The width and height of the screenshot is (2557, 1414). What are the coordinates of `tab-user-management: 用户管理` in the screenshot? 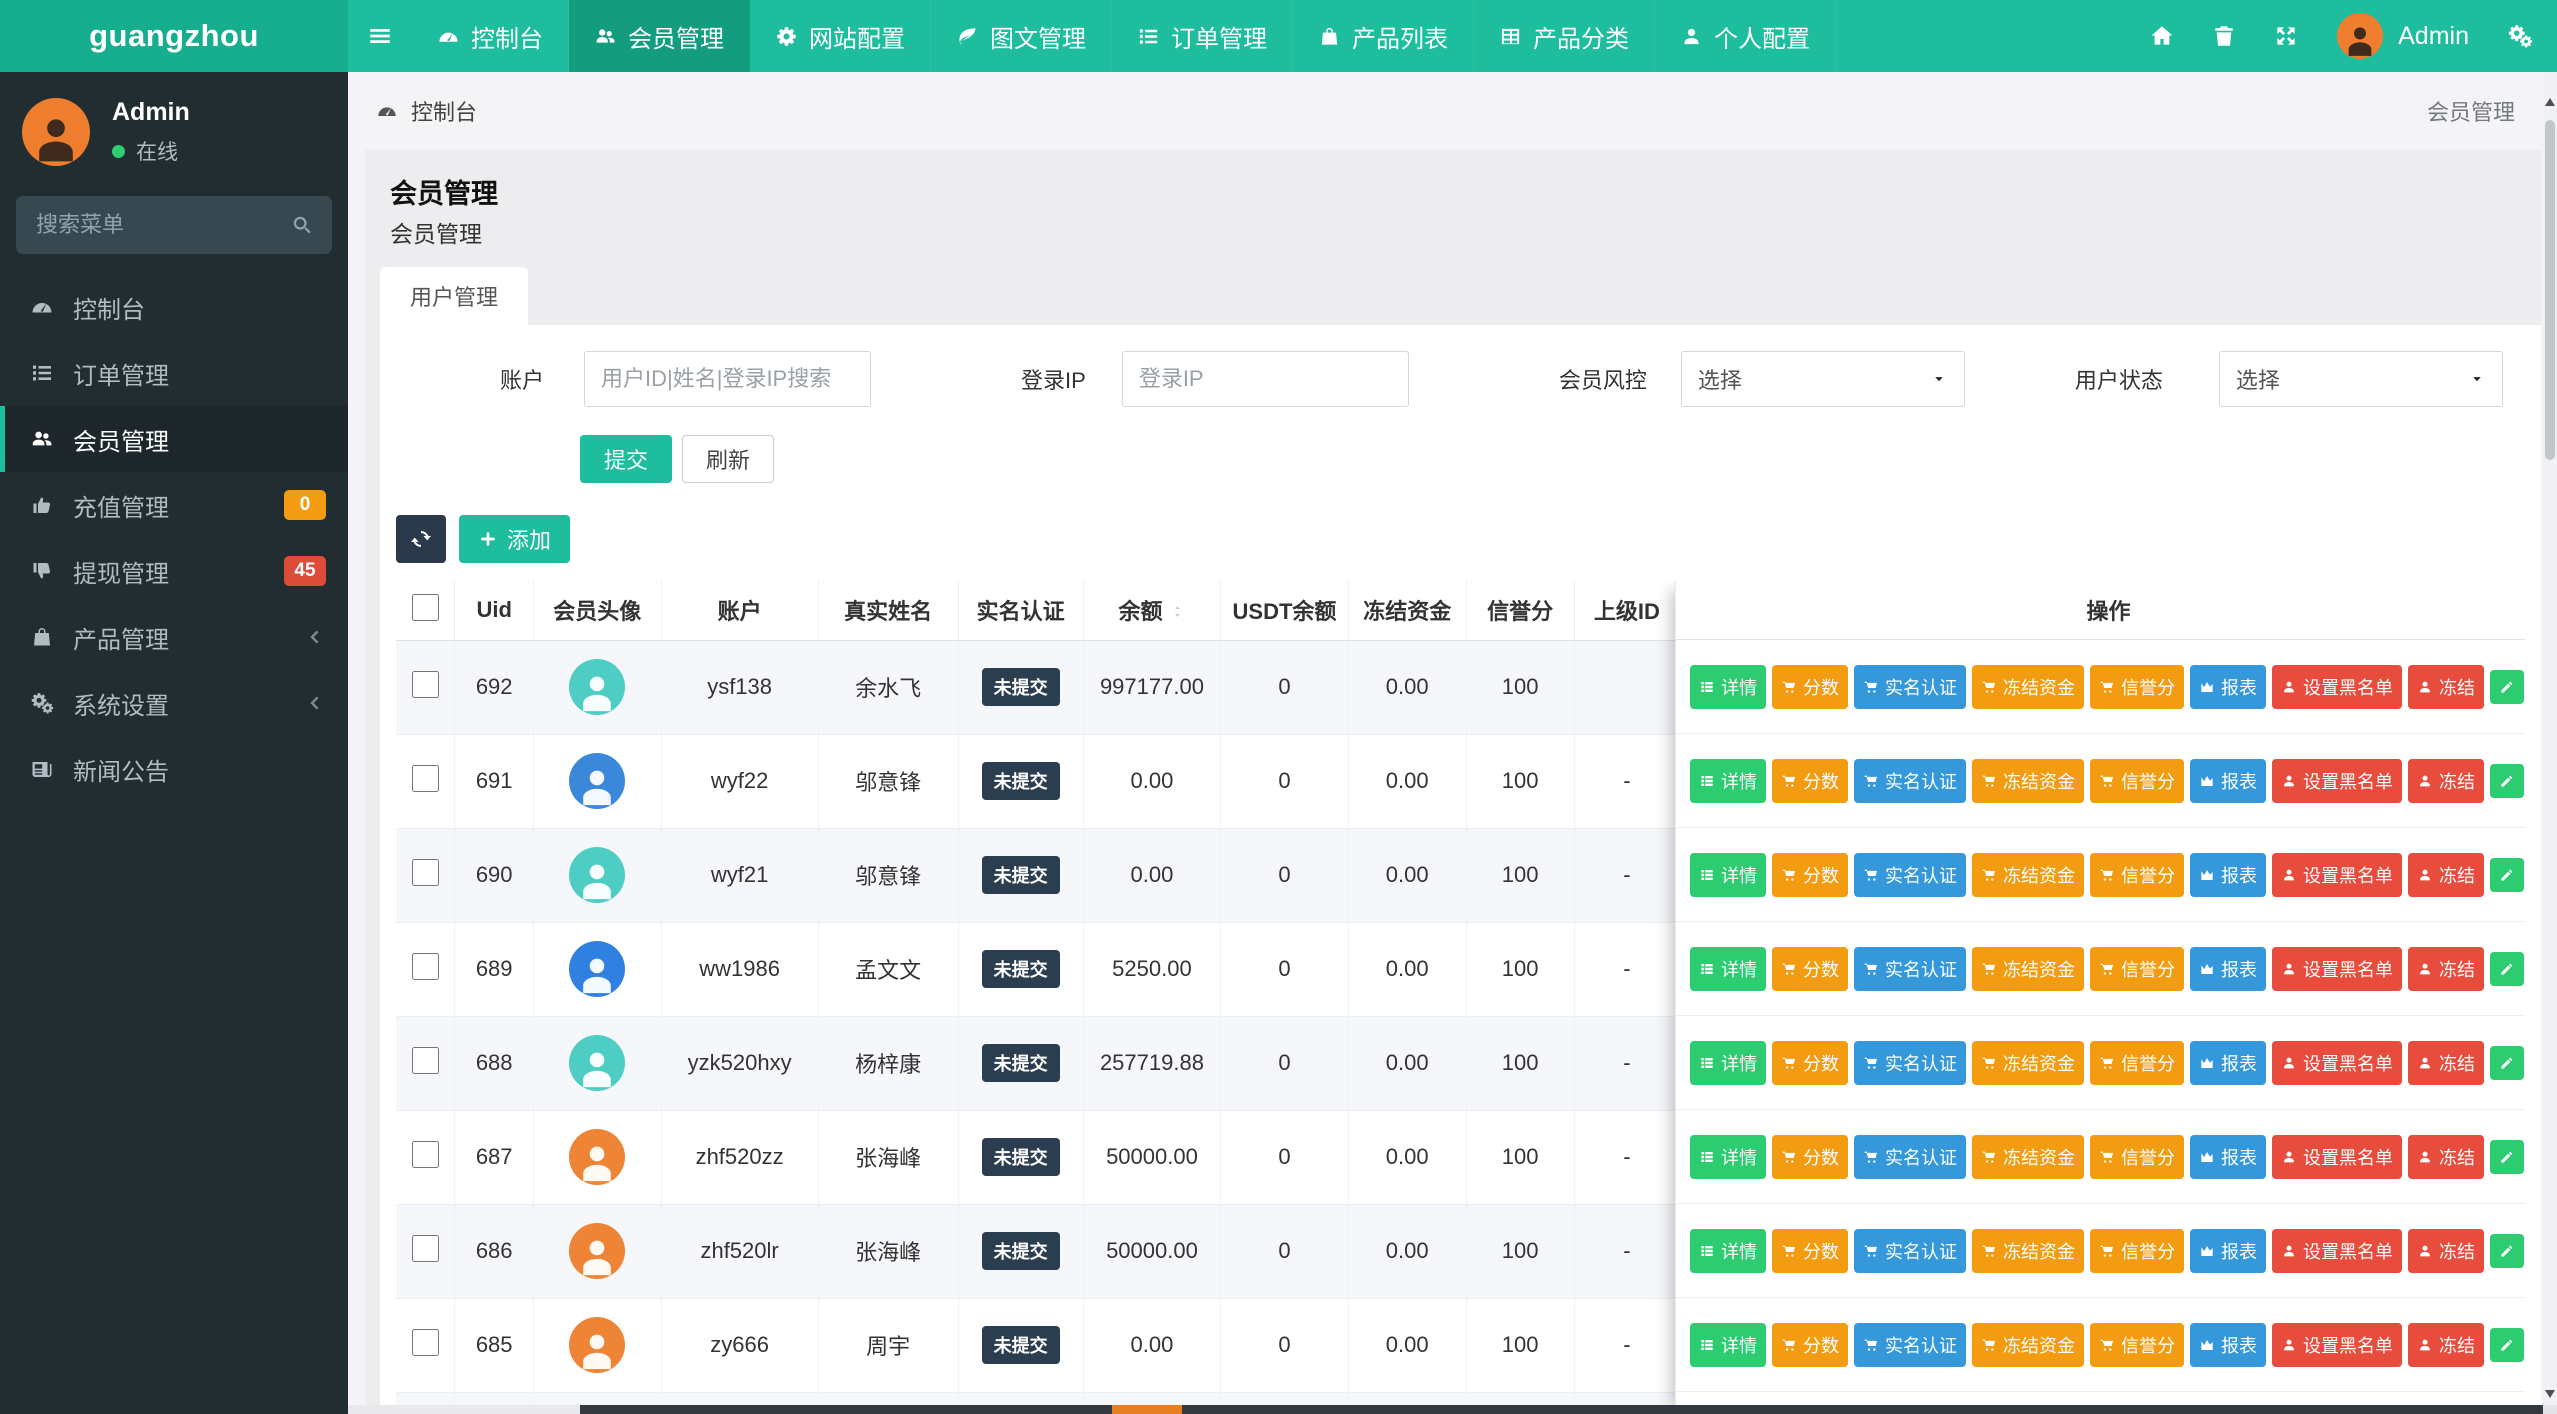 It's located at (454, 296).